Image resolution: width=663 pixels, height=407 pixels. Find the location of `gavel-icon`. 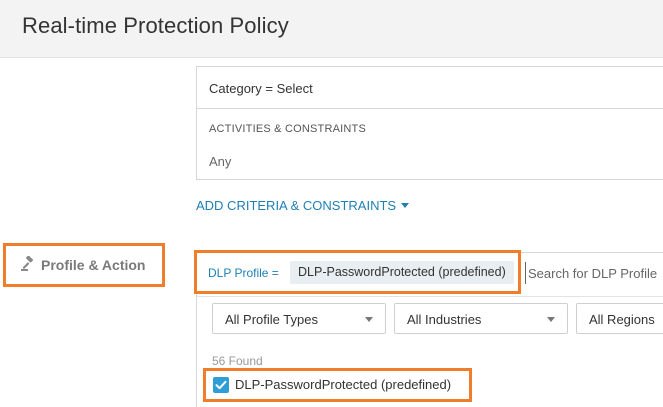

gavel-icon is located at coordinates (27, 263).